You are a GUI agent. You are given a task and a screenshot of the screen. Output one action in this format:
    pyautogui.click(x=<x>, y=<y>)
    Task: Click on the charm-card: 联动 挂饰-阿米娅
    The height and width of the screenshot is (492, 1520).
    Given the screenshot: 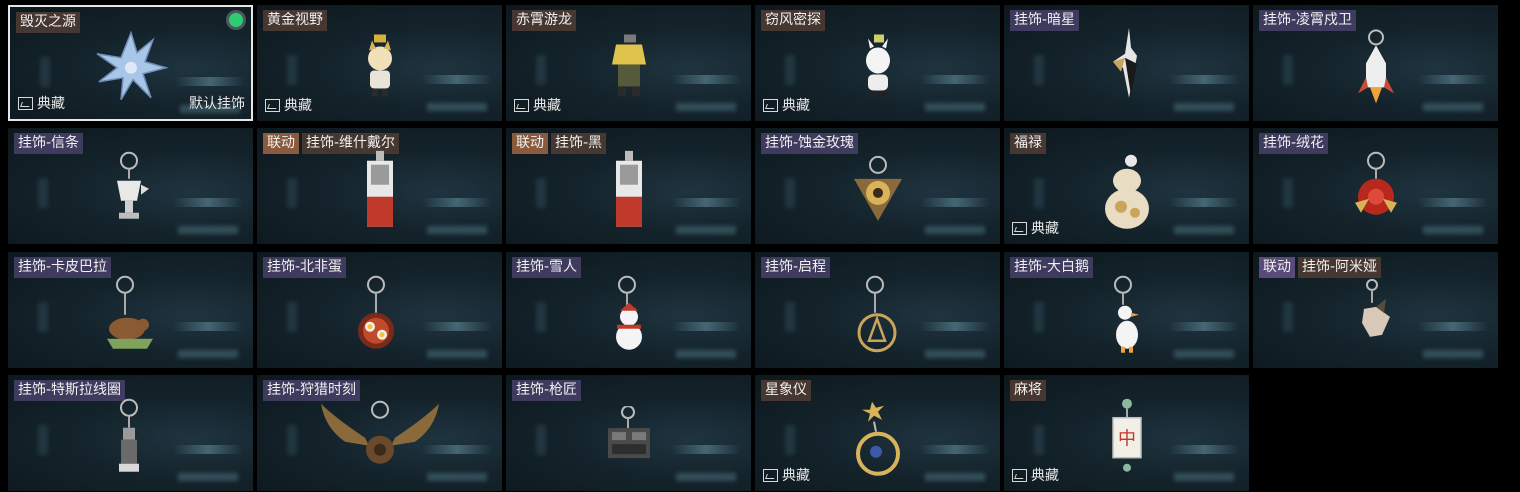 What is the action you would take?
    pyautogui.click(x=1375, y=310)
    